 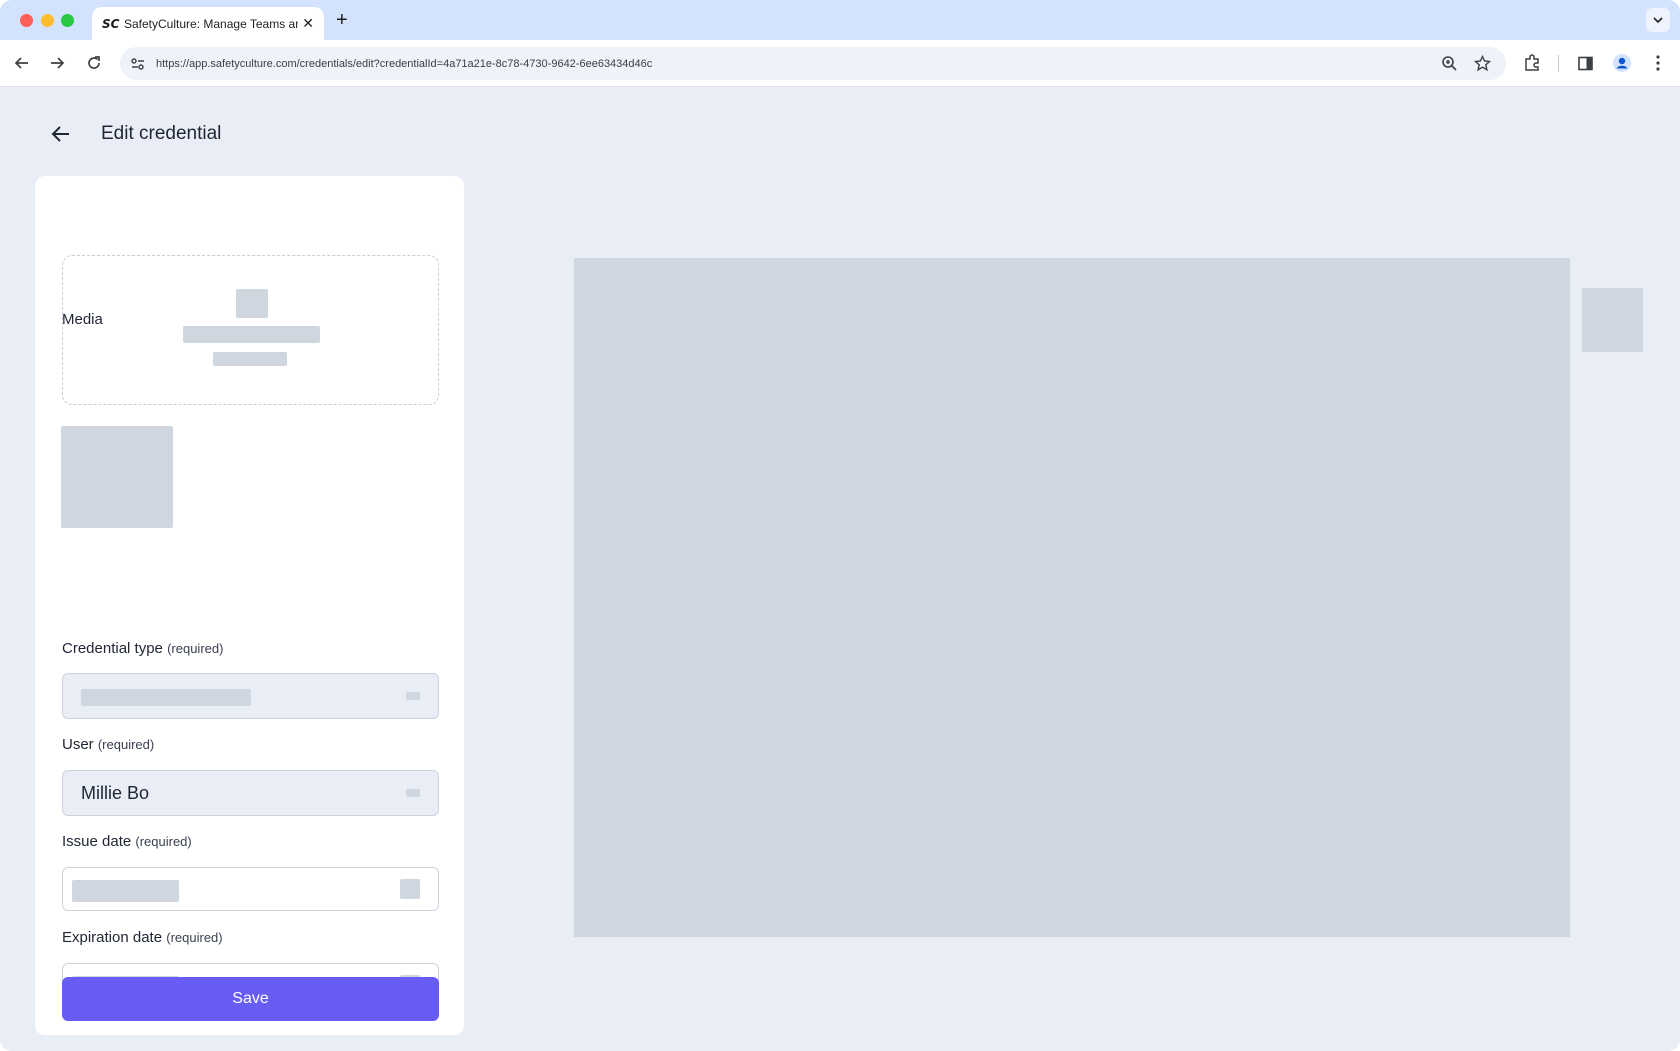 What do you see at coordinates (115, 793) in the screenshot?
I see `user-select-value: Millie Bo` at bounding box center [115, 793].